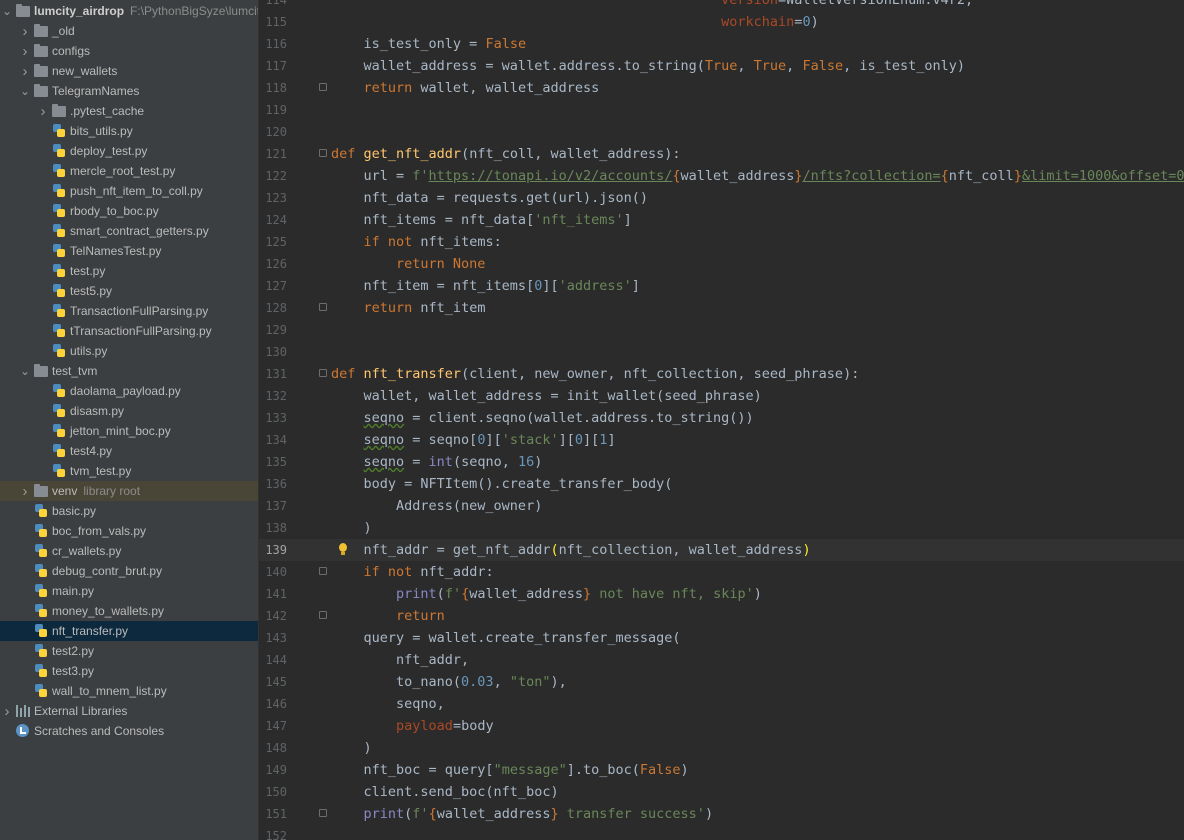 This screenshot has width=1184, height=840. What do you see at coordinates (129, 11) in the screenshot?
I see `tree-item-lumcity-airdrop: ⌄ lumcity_airdrop F:\PythonBigSyze\lumcity` at bounding box center [129, 11].